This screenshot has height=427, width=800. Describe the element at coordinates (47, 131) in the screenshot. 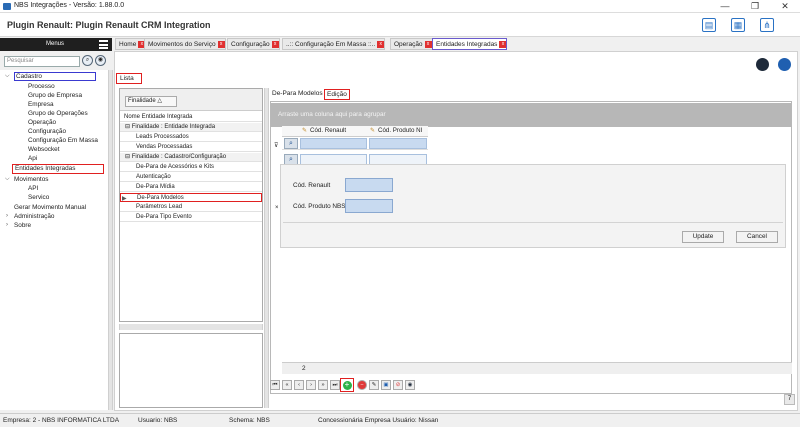

I see `menu-item-configuracao: Configuração` at that location.